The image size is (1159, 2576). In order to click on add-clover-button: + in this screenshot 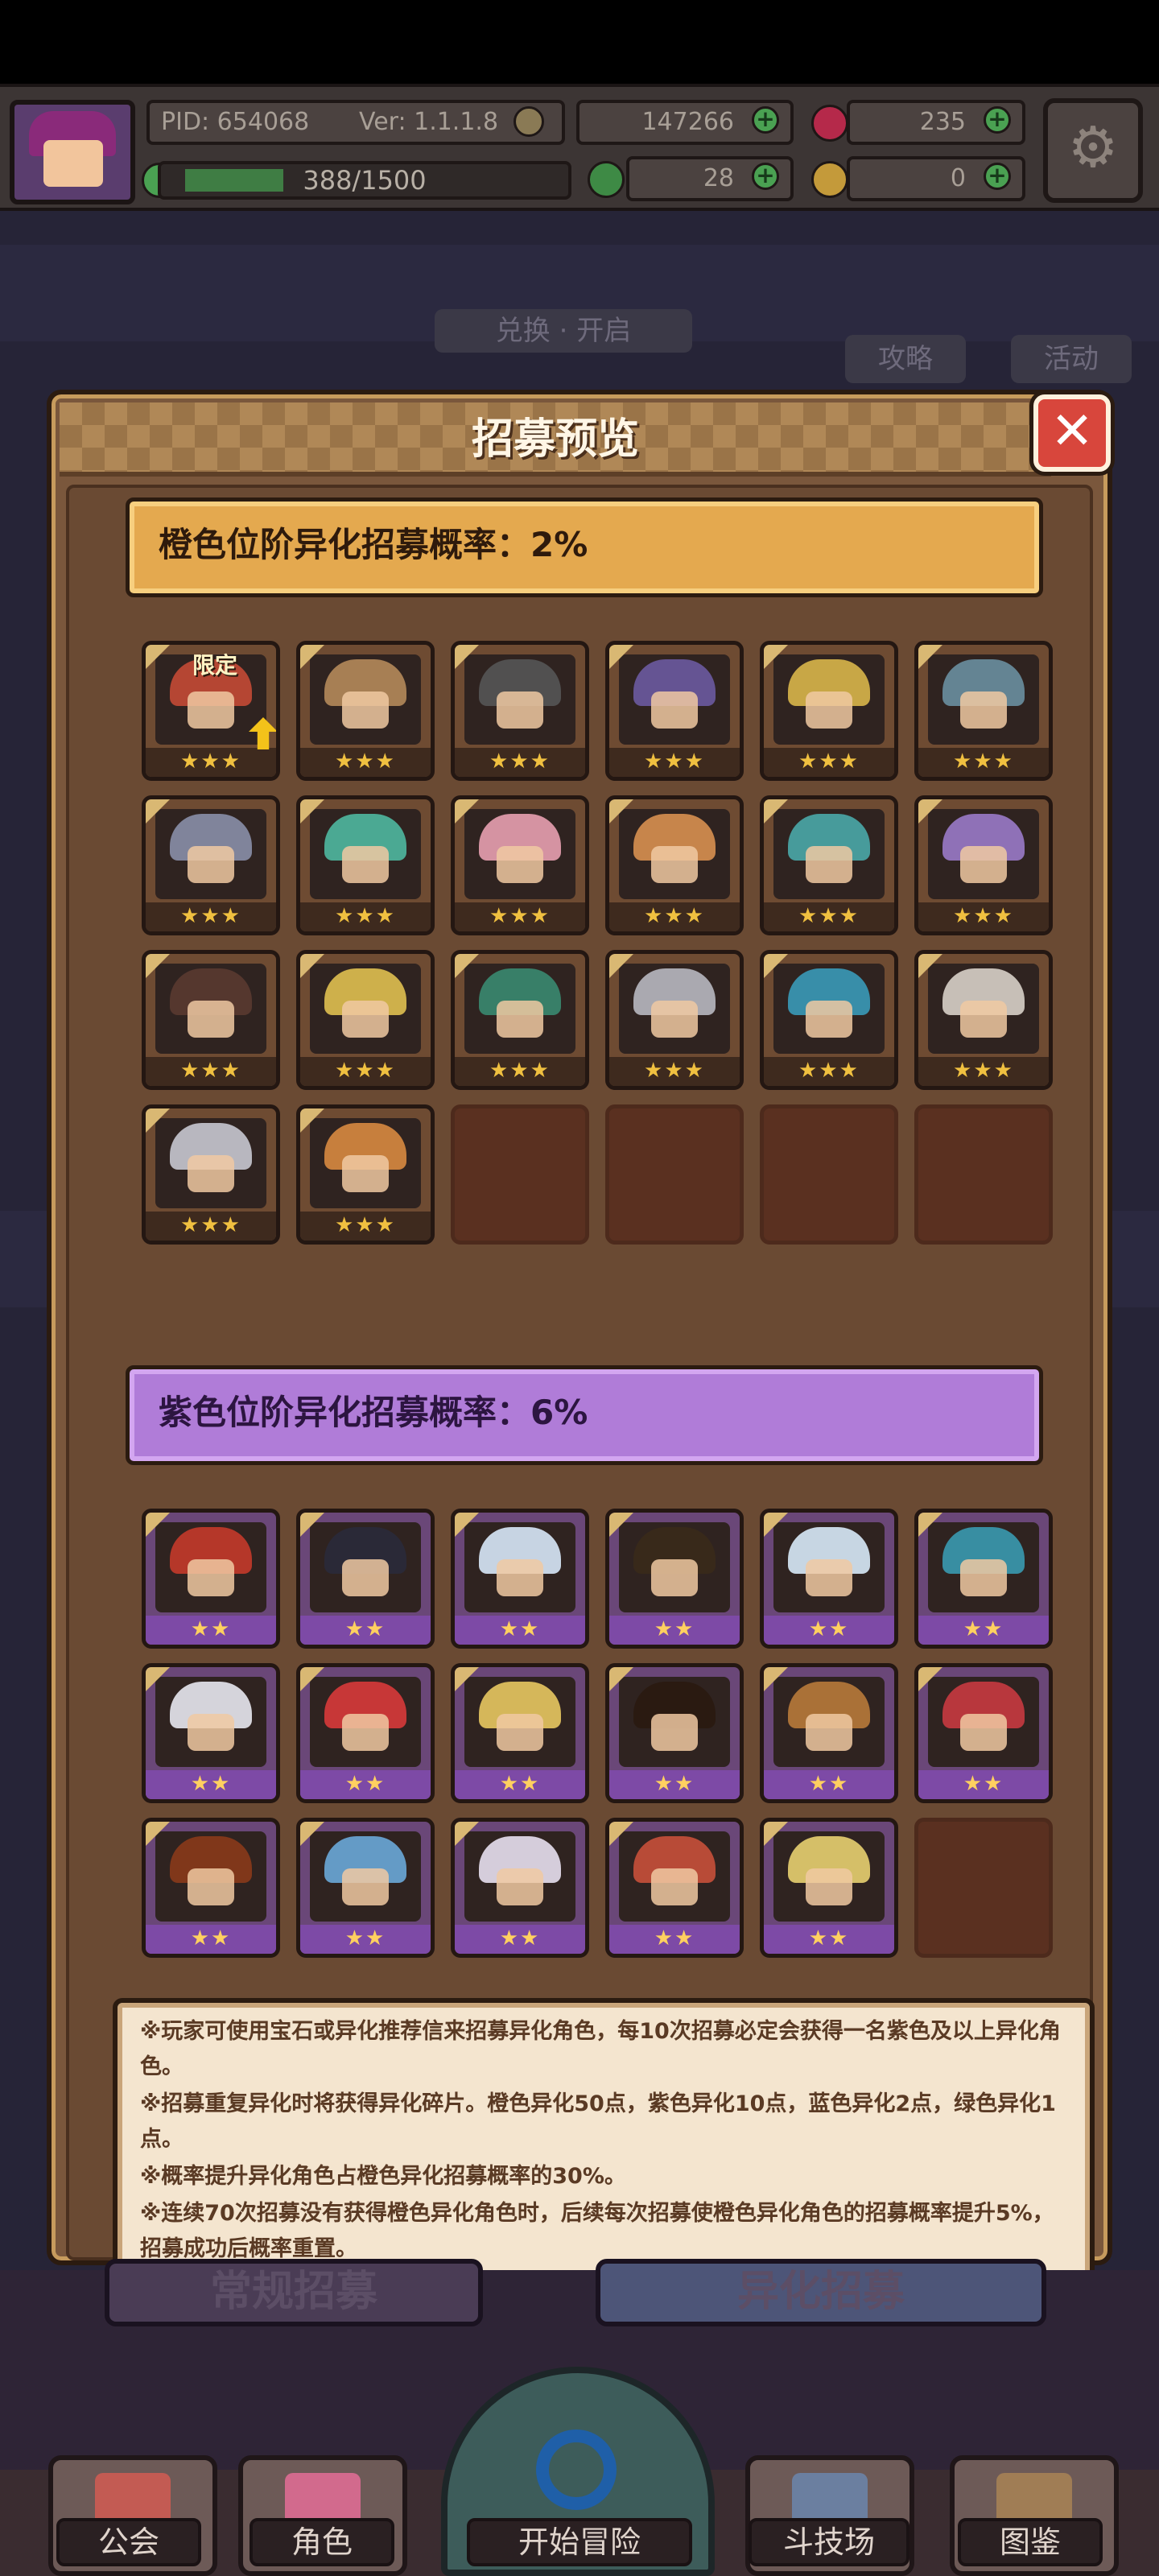, I will do `click(765, 176)`.